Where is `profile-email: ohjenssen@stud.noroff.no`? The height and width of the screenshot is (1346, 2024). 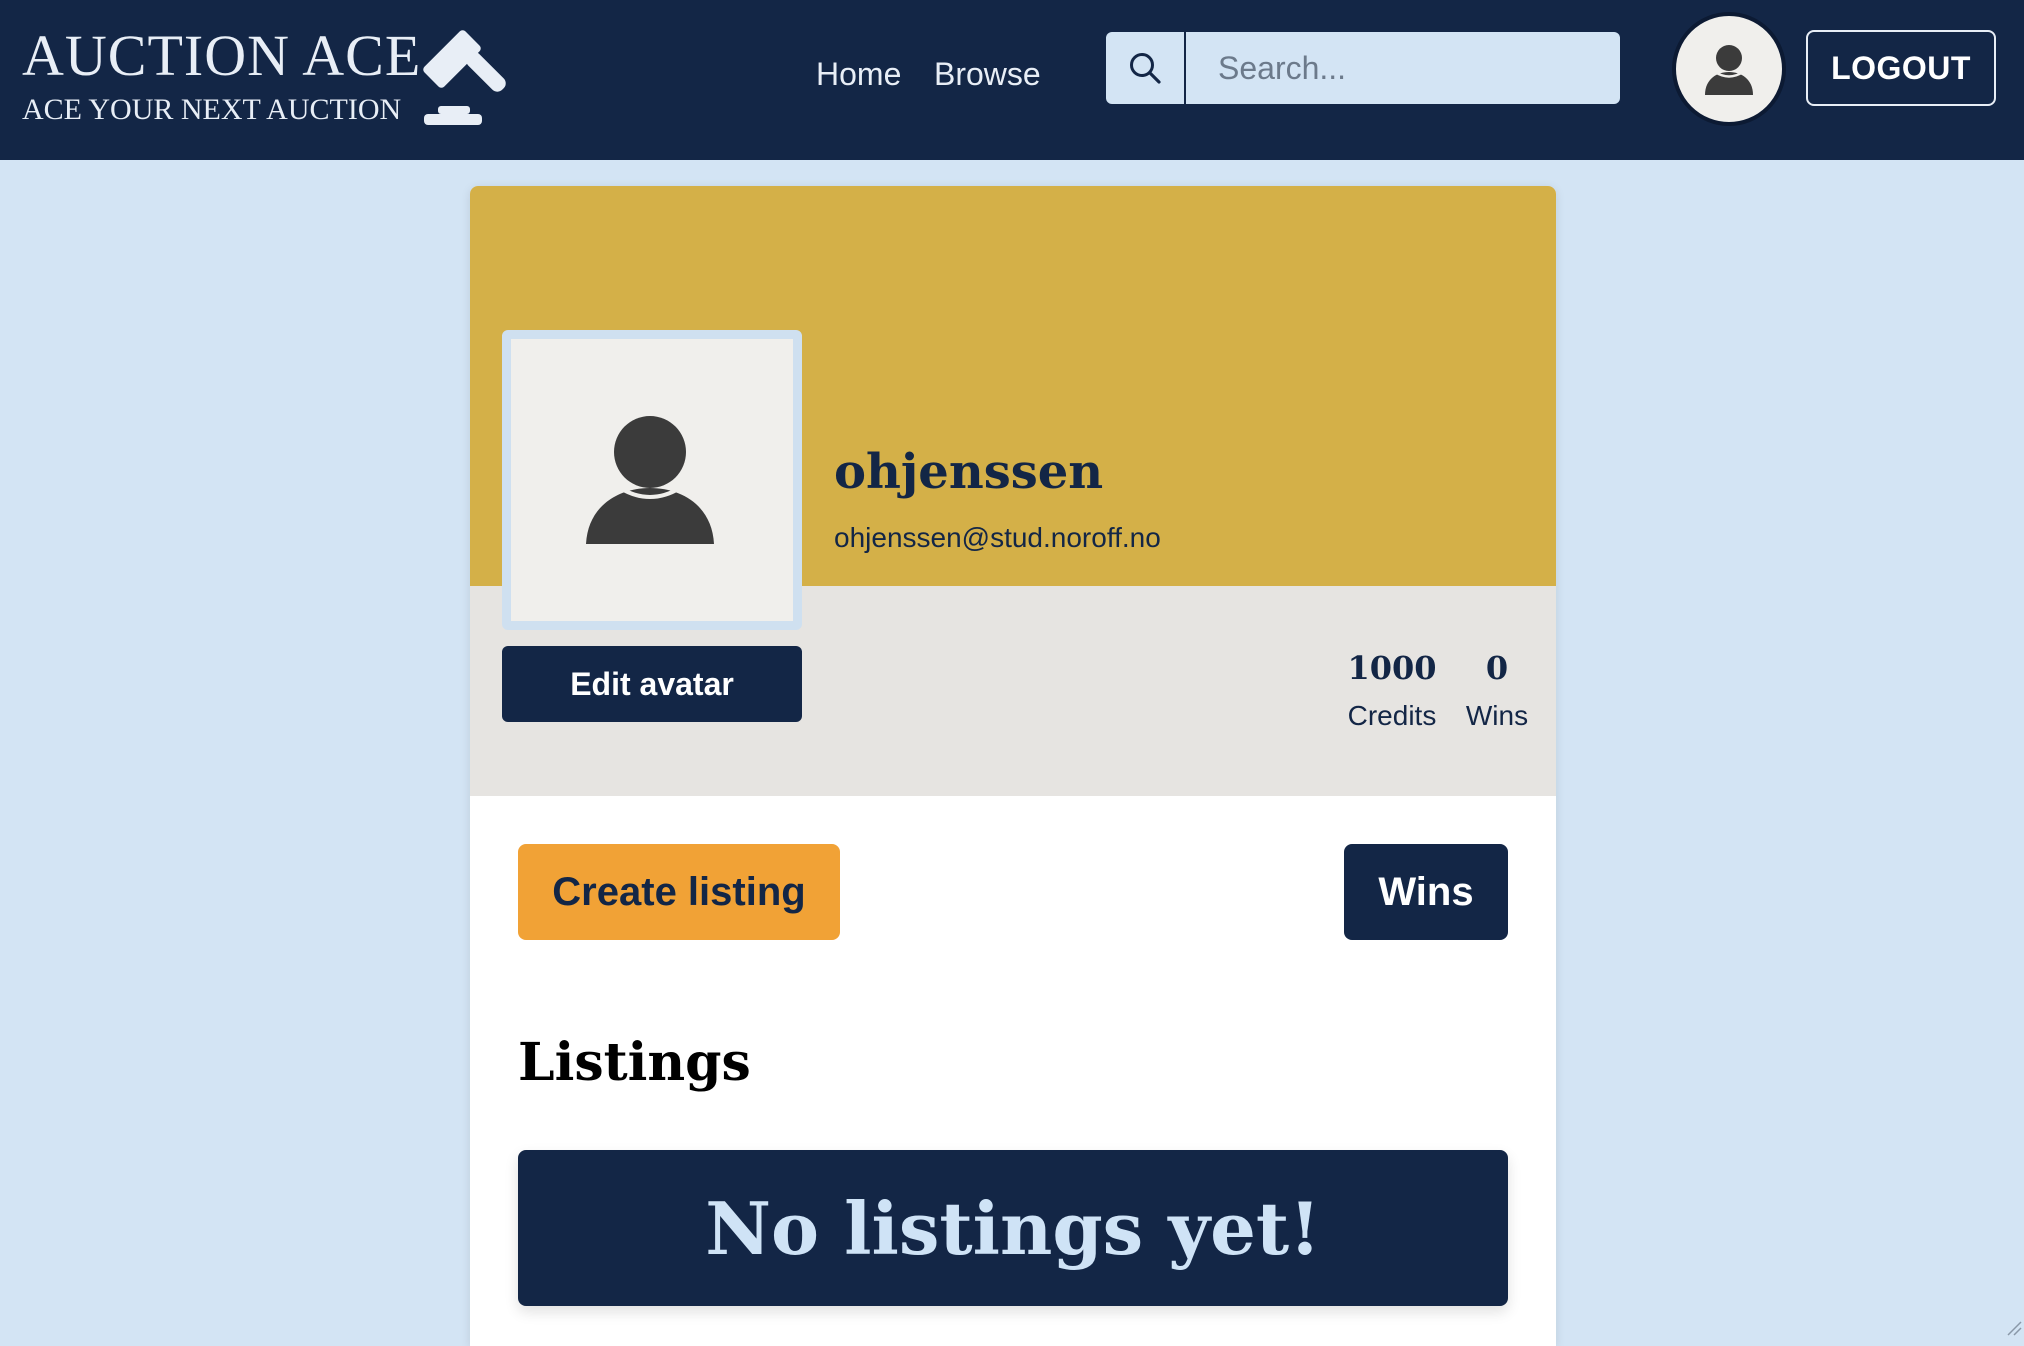 profile-email: ohjenssen@stud.noroff.no is located at coordinates (997, 537).